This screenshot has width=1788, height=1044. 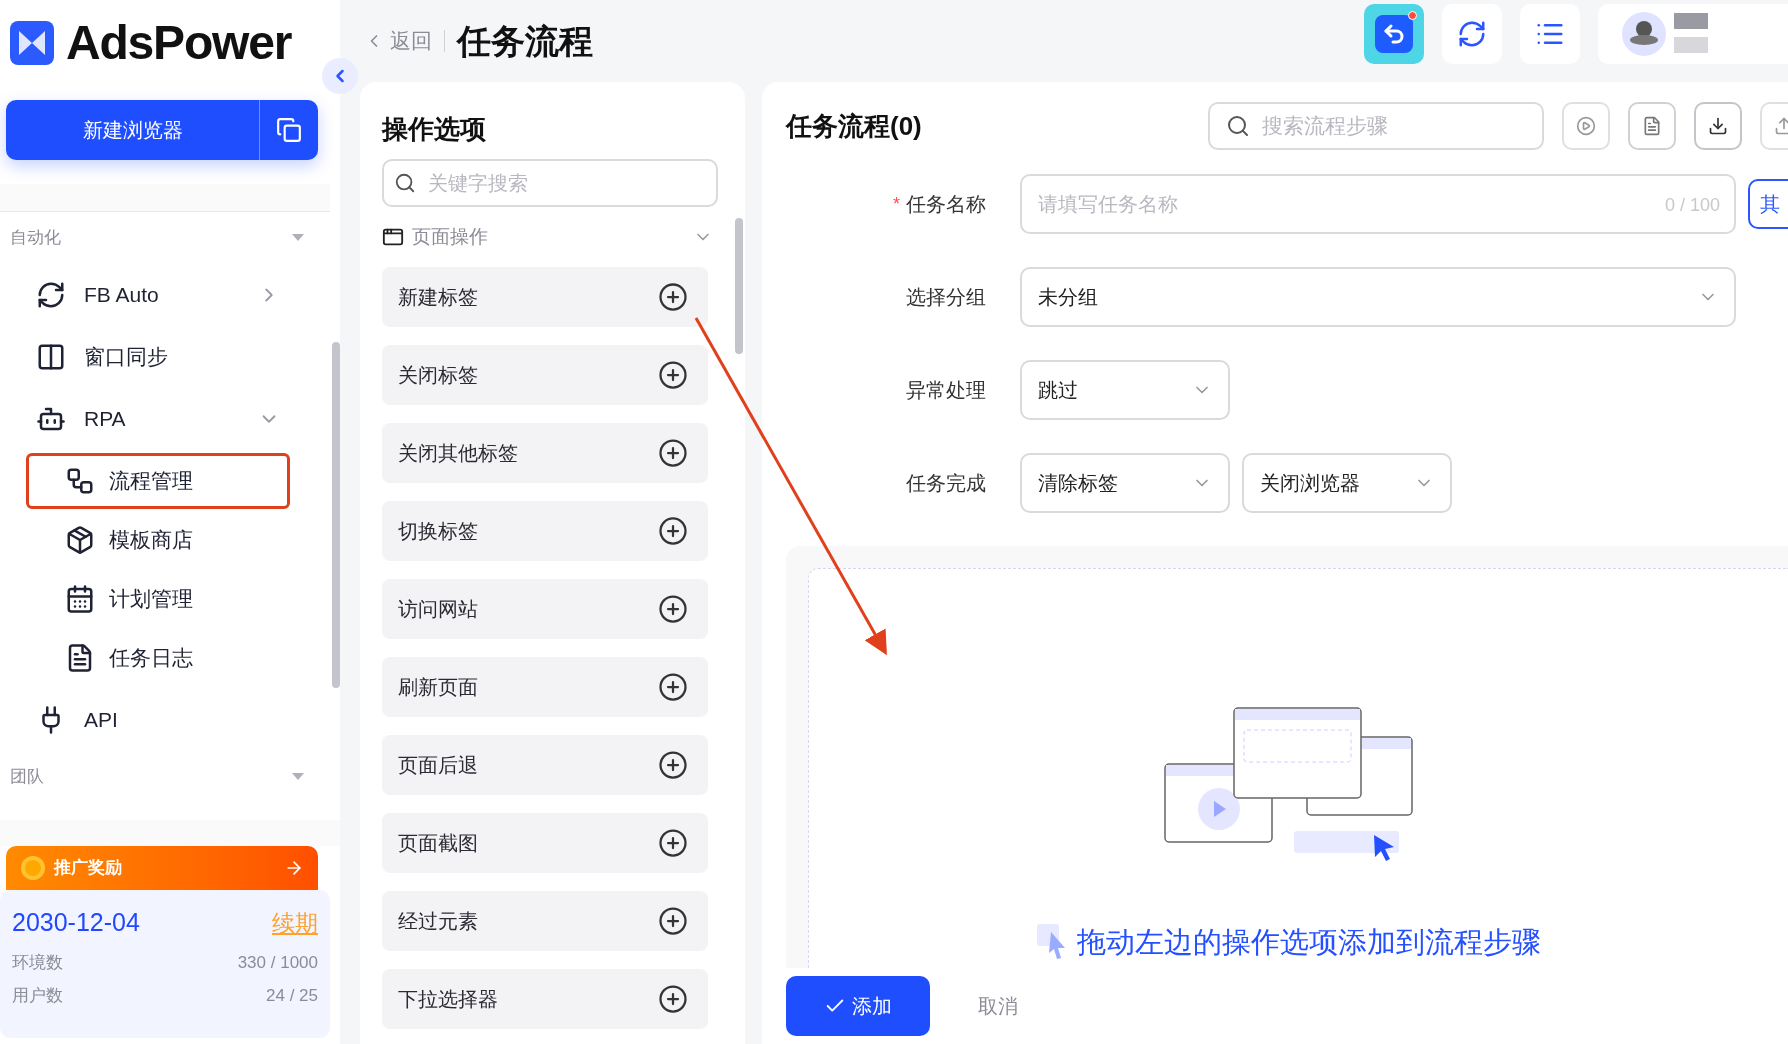 What do you see at coordinates (179, 43) in the screenshot?
I see `app-name: AdsPower` at bounding box center [179, 43].